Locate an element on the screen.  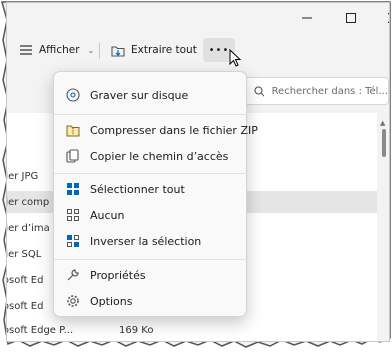
scroll-thumb is located at coordinates (384, 143).